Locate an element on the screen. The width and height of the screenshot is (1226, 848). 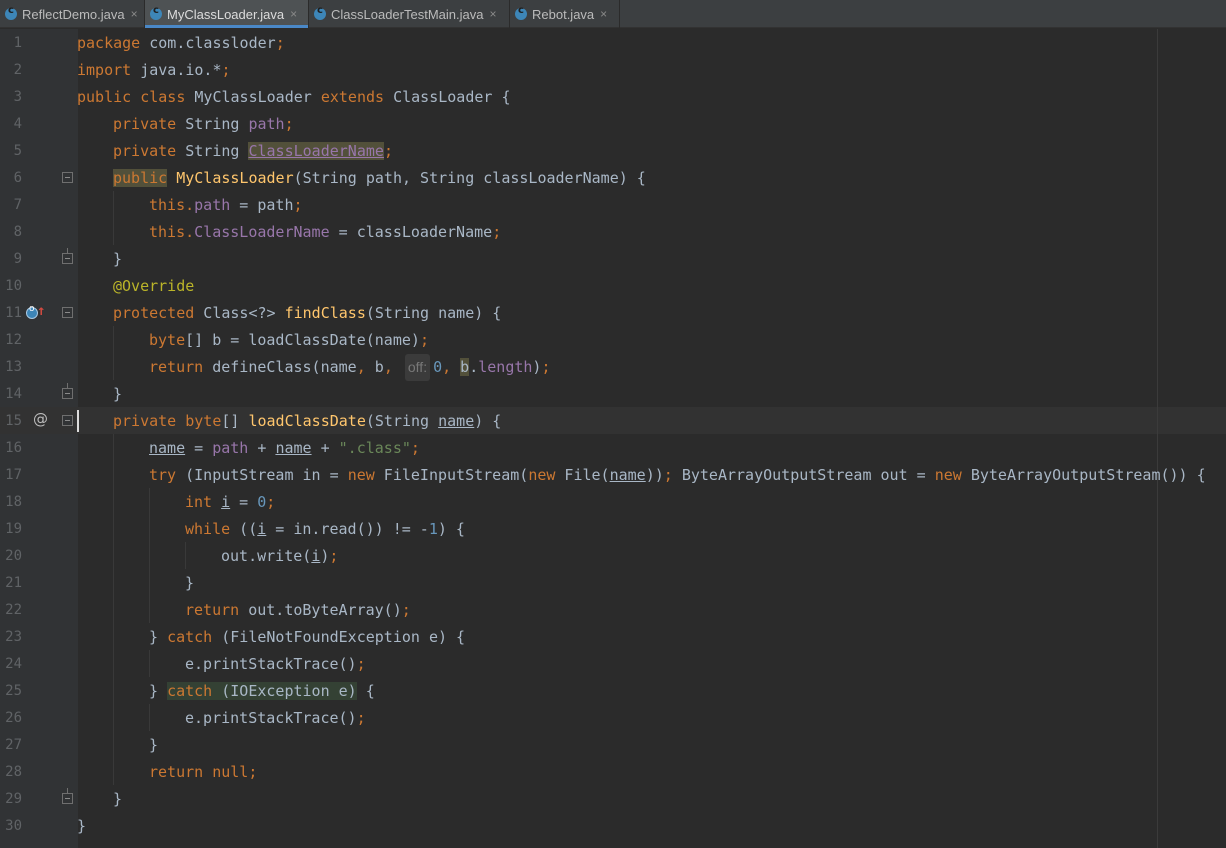
identifier: MyClassLoader is located at coordinates (253, 97).